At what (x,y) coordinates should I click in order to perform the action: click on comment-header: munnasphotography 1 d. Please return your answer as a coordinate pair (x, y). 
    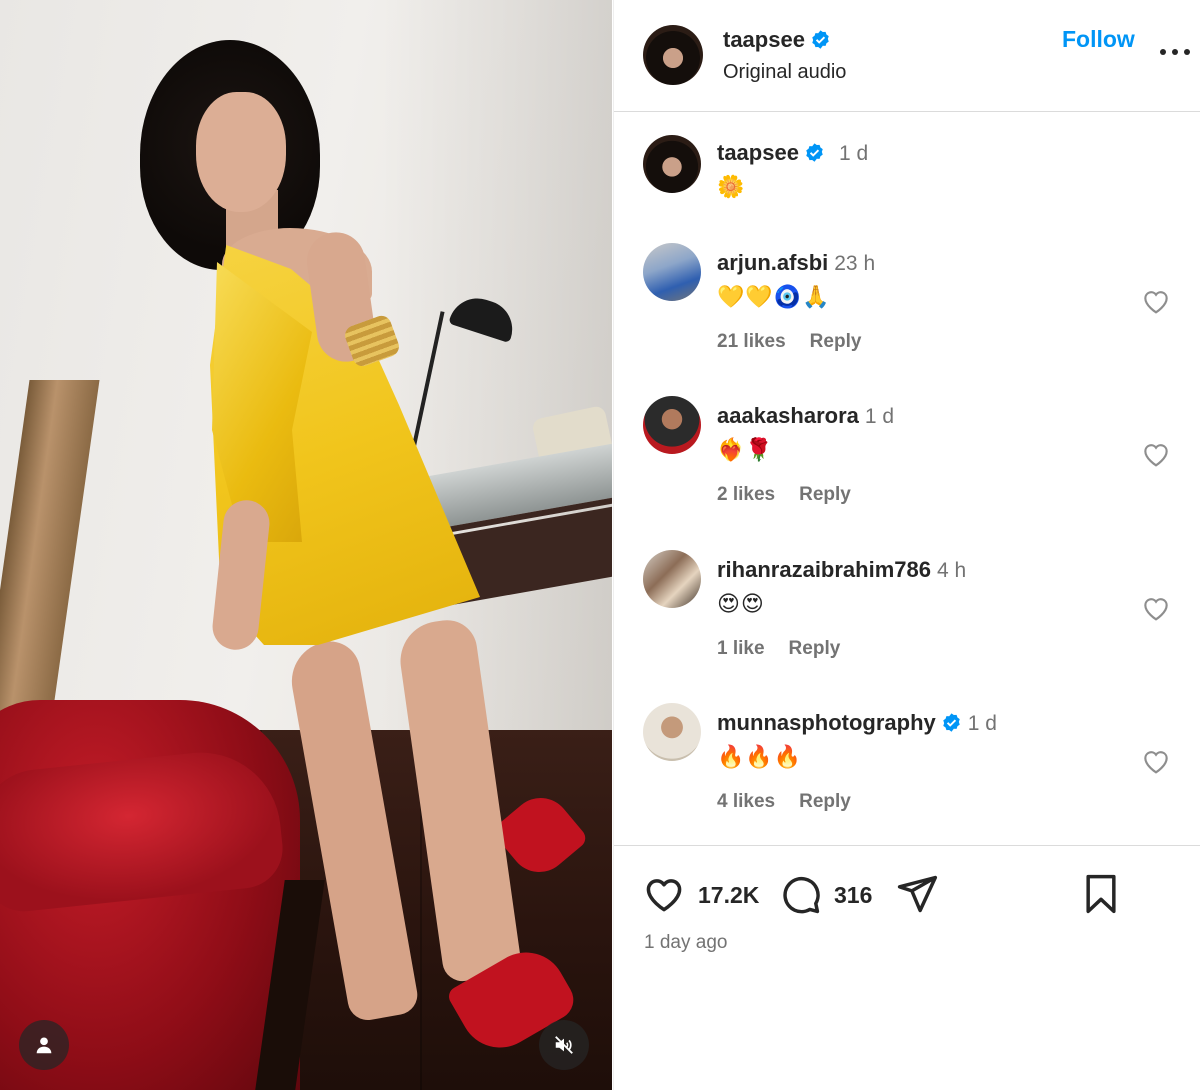
    Looking at the image, I should click on (857, 723).